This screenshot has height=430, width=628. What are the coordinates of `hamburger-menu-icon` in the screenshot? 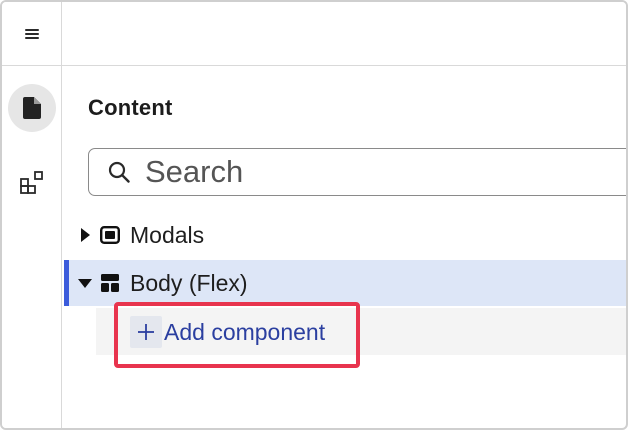 It's located at (32, 33).